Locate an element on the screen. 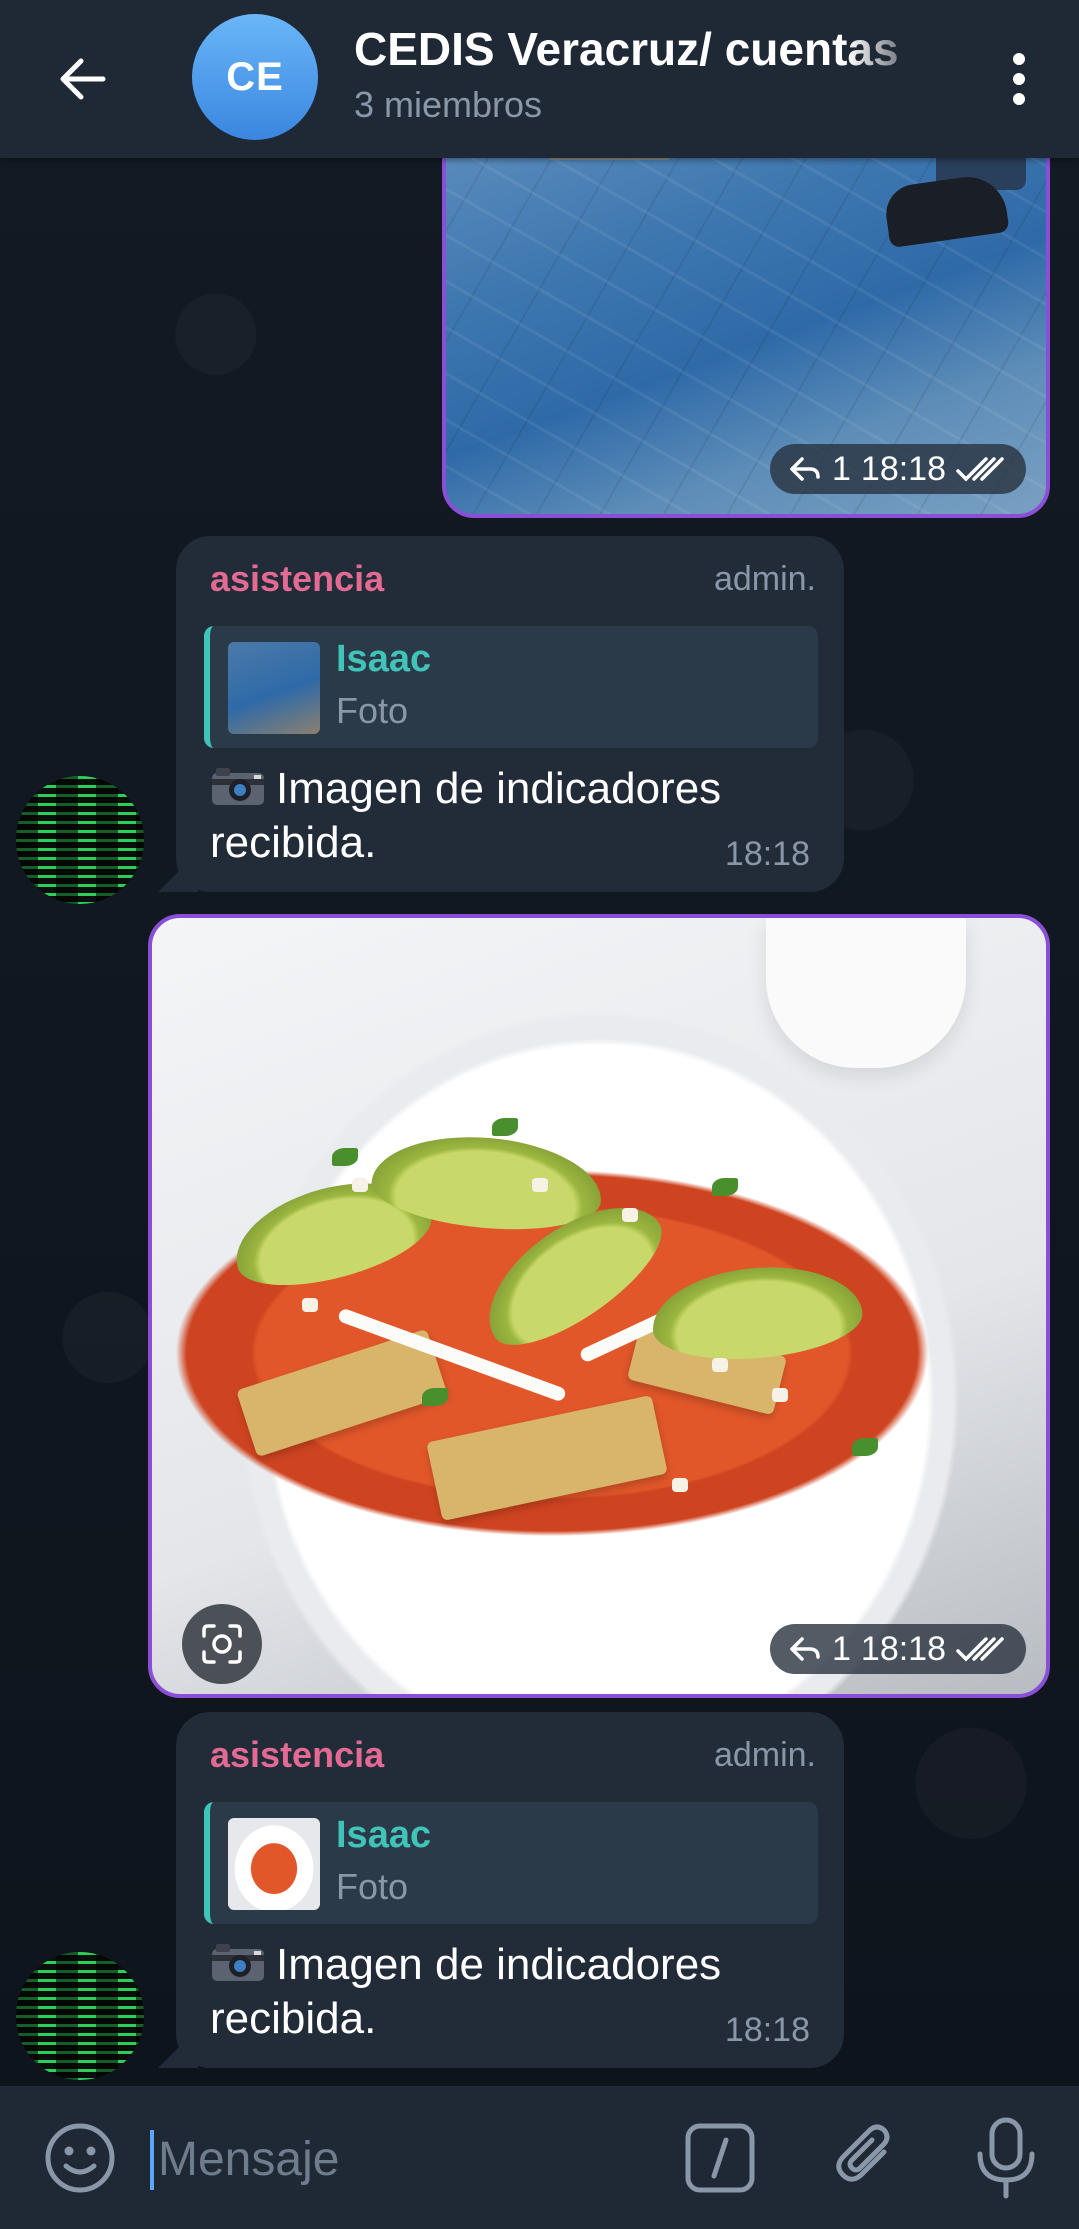 The width and height of the screenshot is (1079, 2229). image-search-button is located at coordinates (222, 1644).